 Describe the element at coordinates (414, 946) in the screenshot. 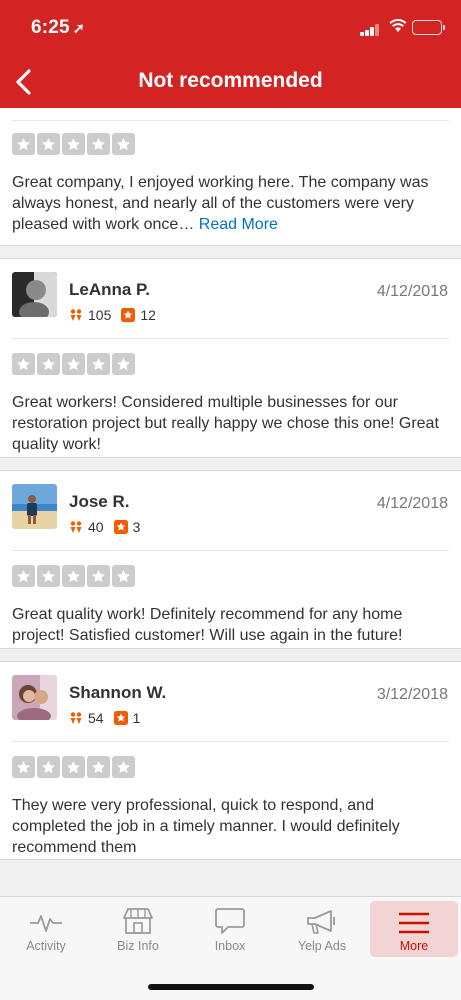

I see `tab-label: More` at that location.